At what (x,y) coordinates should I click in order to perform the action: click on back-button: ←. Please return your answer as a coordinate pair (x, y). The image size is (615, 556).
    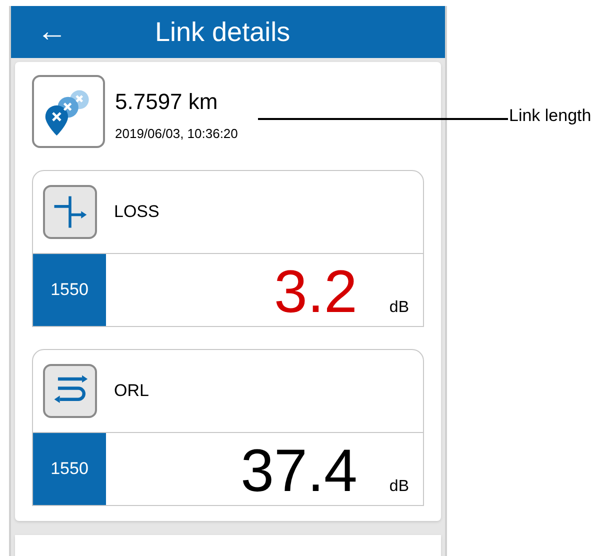
    Looking at the image, I should click on (52, 31).